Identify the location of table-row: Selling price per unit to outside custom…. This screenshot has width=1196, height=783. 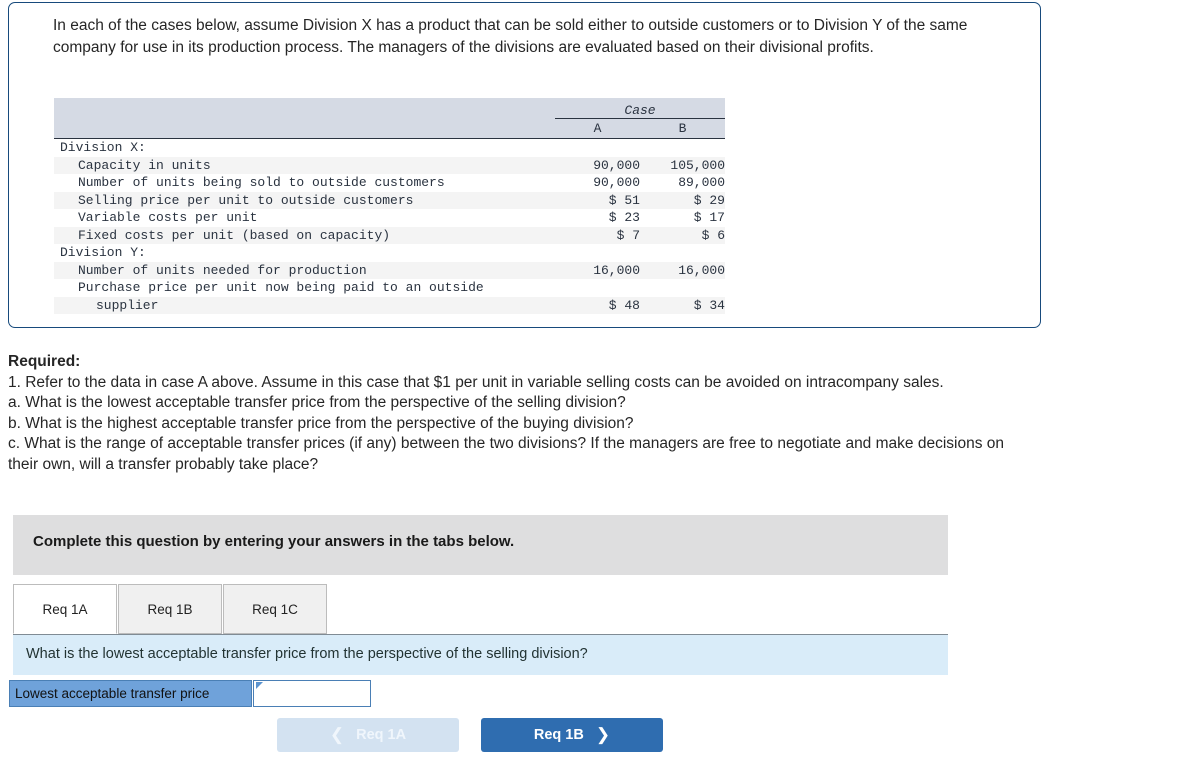
(389, 200).